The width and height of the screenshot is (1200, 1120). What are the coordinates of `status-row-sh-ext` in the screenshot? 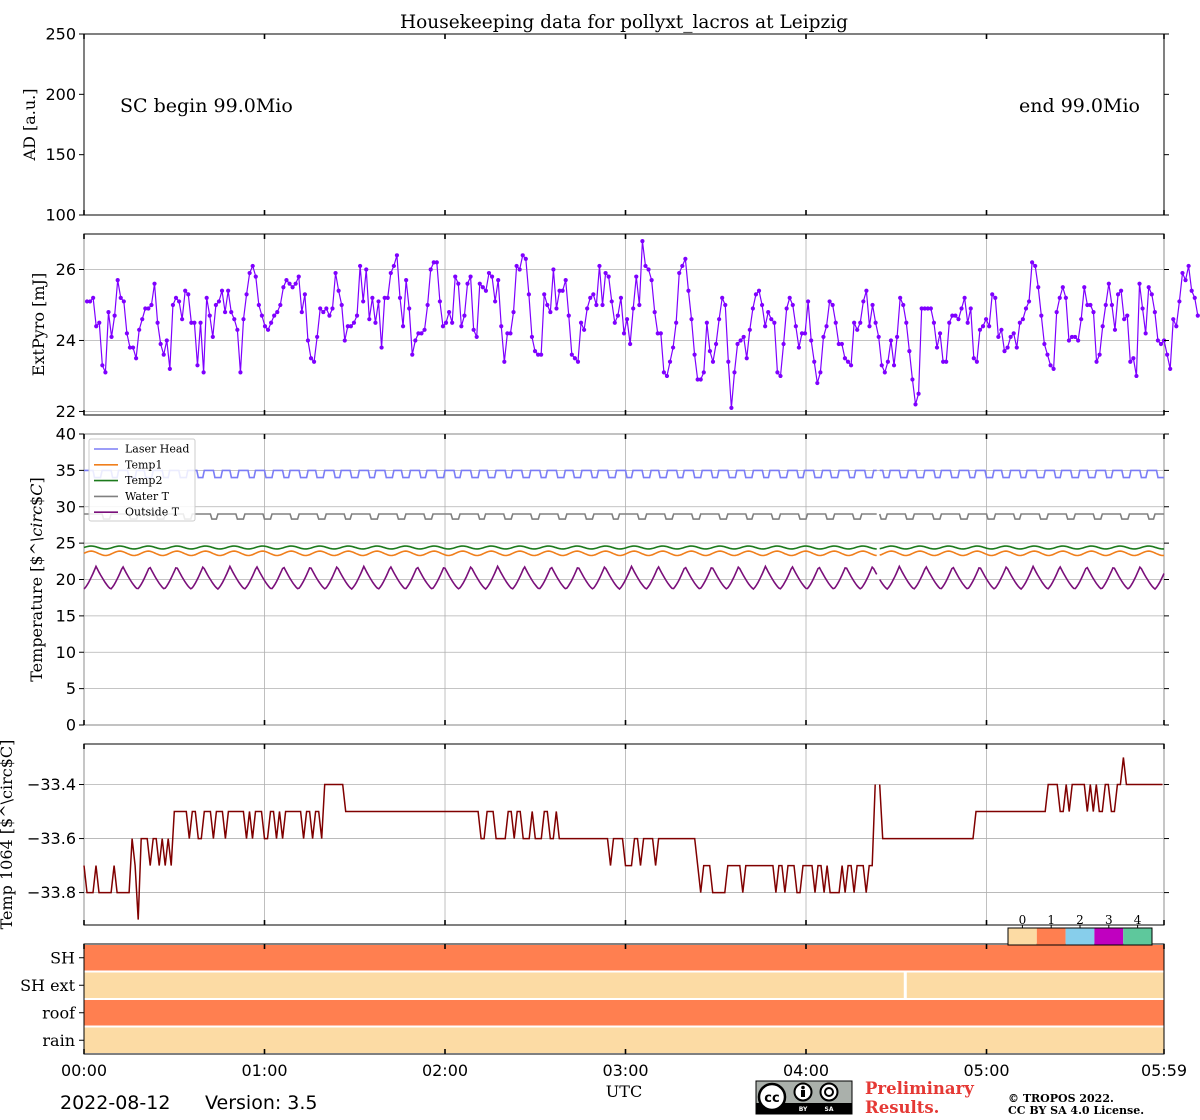 It's located at (624, 985).